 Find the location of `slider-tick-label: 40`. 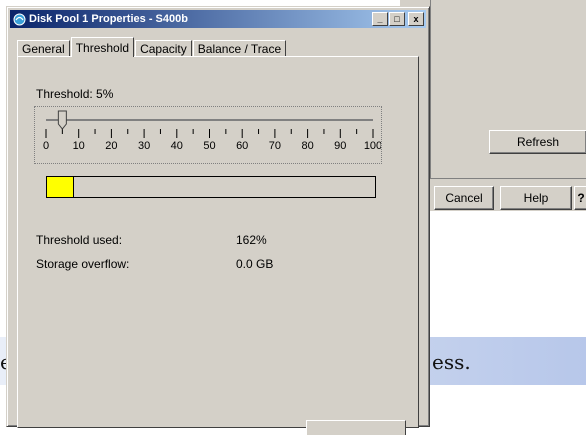

slider-tick-label: 40 is located at coordinates (177, 146).